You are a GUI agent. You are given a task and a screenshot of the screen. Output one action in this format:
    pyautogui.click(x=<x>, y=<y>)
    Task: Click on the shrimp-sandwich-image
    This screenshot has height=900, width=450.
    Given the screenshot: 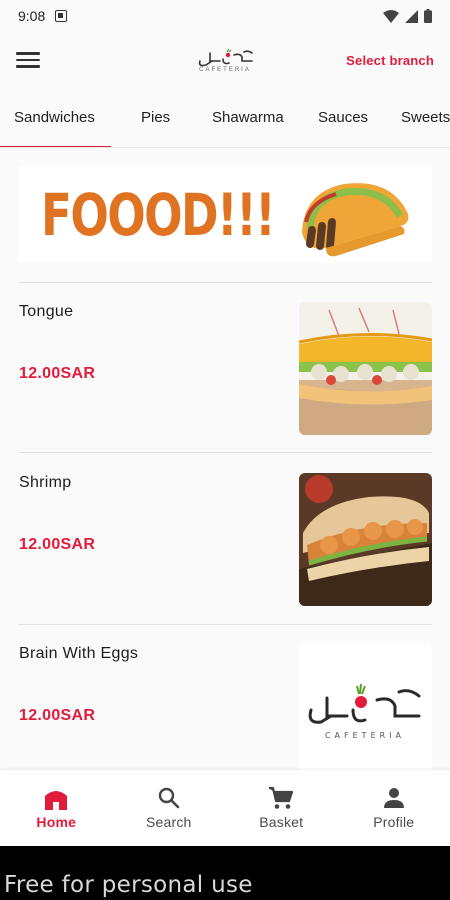 What is the action you would take?
    pyautogui.click(x=365, y=539)
    